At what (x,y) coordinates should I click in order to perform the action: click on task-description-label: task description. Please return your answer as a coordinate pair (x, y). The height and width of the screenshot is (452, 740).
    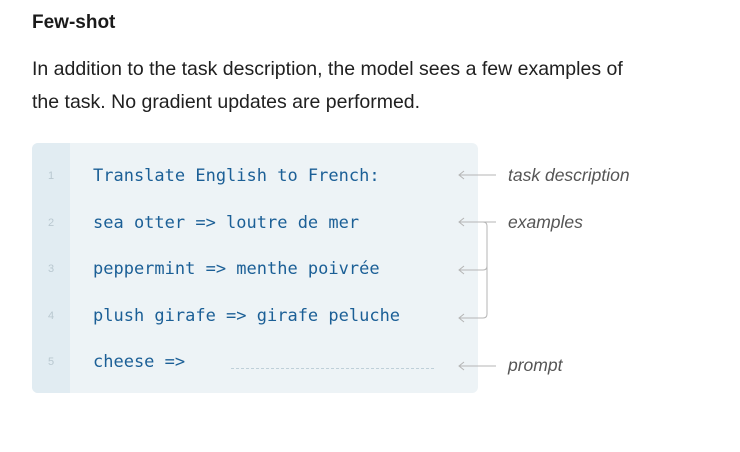
    Looking at the image, I should click on (569, 175).